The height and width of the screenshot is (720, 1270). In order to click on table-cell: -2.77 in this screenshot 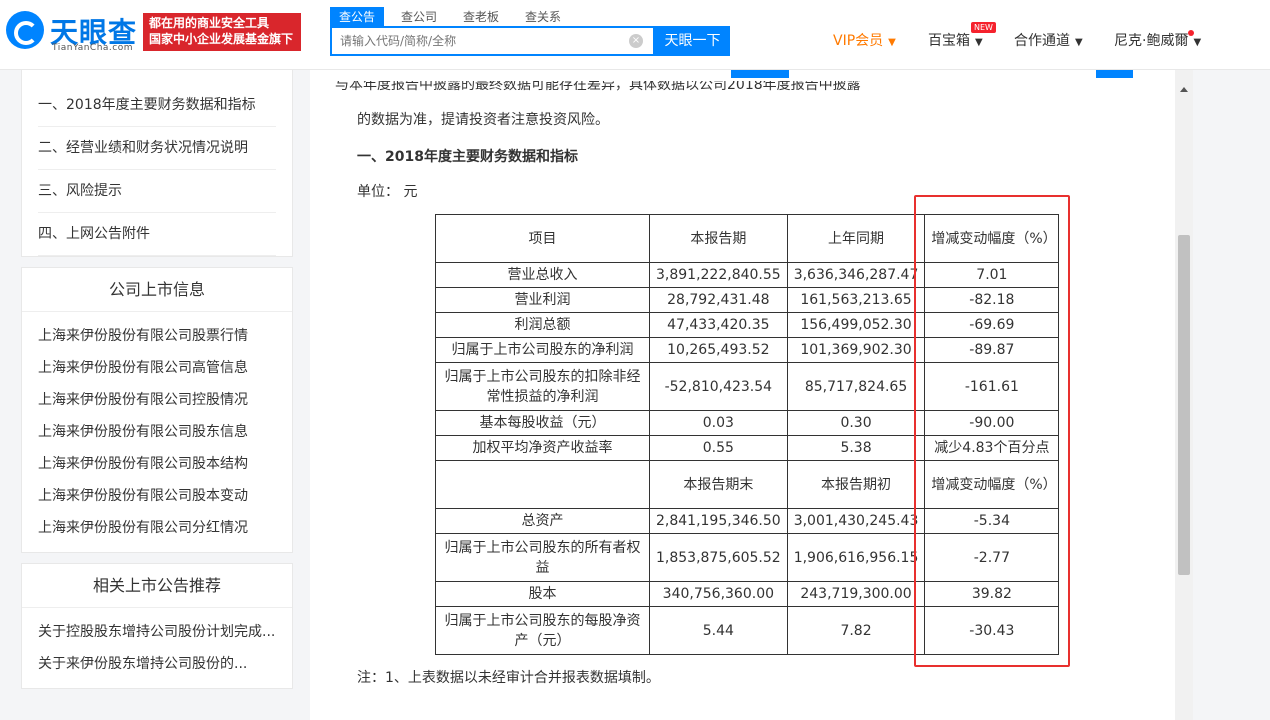, I will do `click(992, 557)`.